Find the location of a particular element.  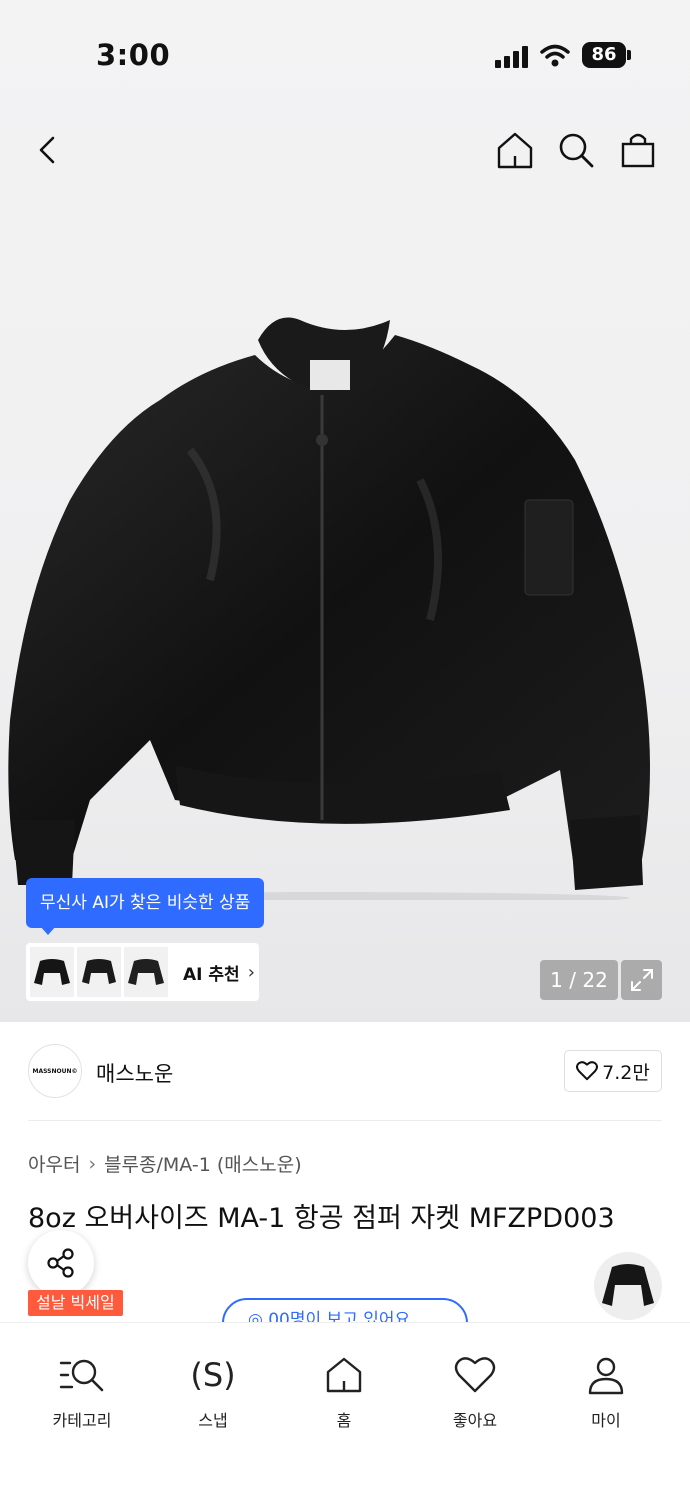

tab-my: 마이 is located at coordinates (606, 1392).